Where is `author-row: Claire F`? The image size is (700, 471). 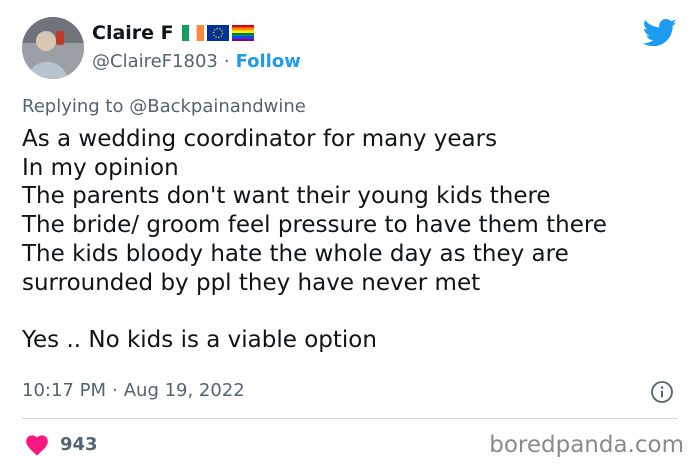 author-row: Claire F is located at coordinates (173, 33).